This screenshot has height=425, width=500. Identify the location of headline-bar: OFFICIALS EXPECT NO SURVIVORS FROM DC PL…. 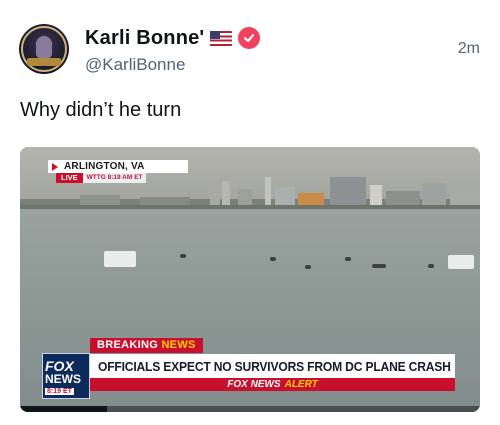
(272, 366).